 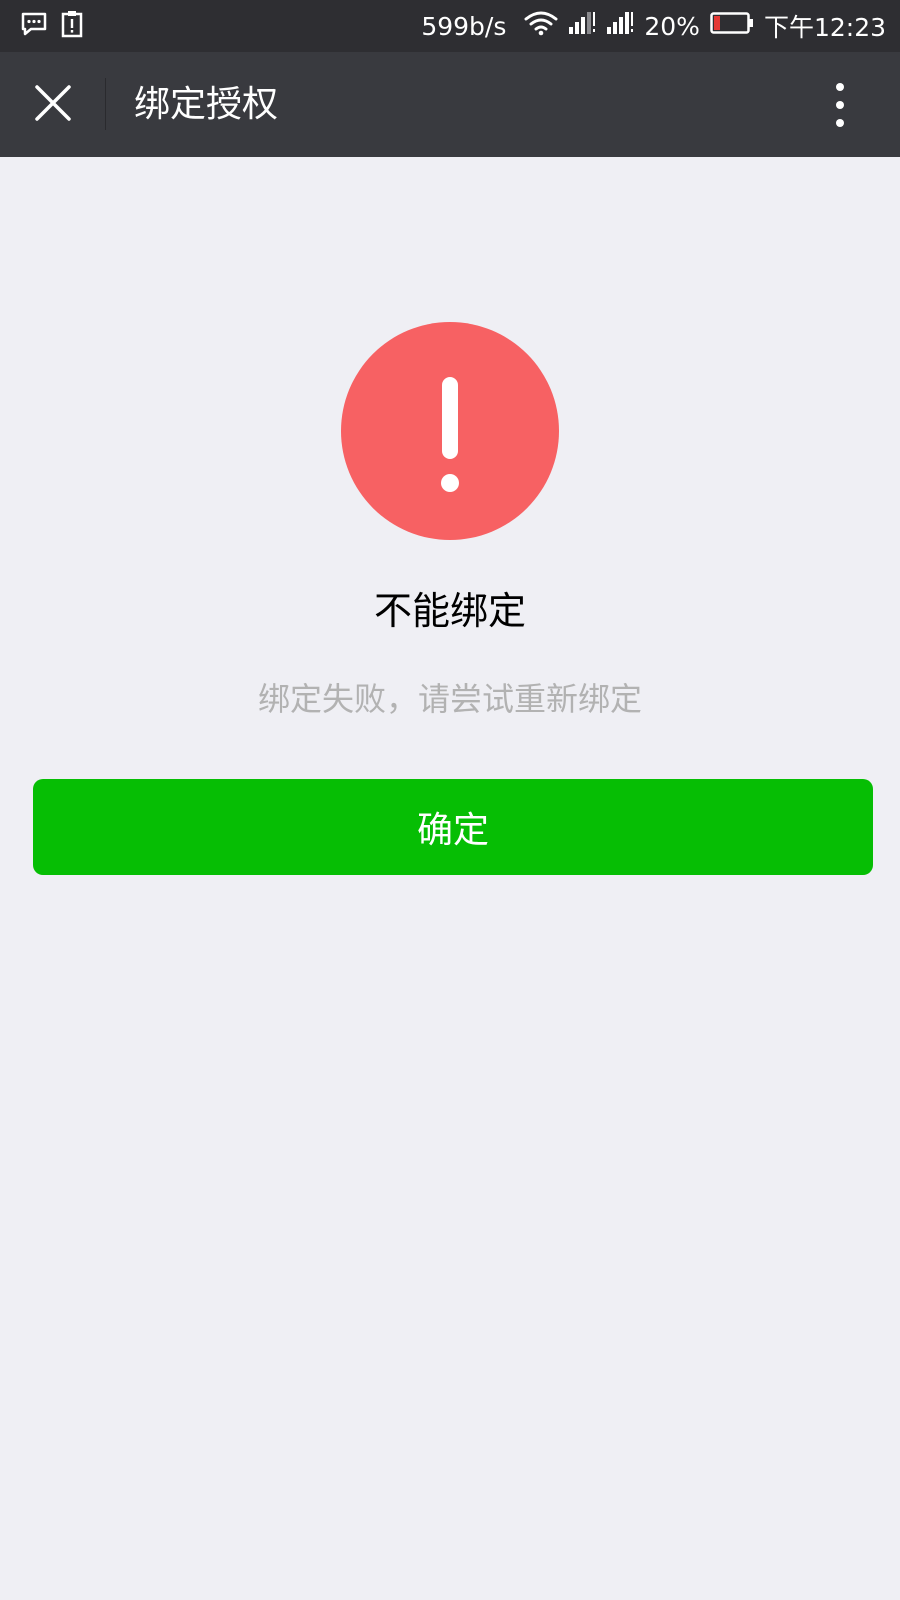 I want to click on close-icon, so click(x=53, y=105).